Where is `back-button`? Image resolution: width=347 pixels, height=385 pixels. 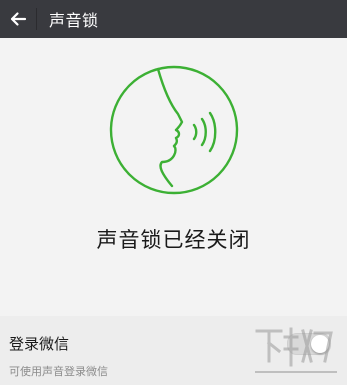
back-button is located at coordinates (18, 19).